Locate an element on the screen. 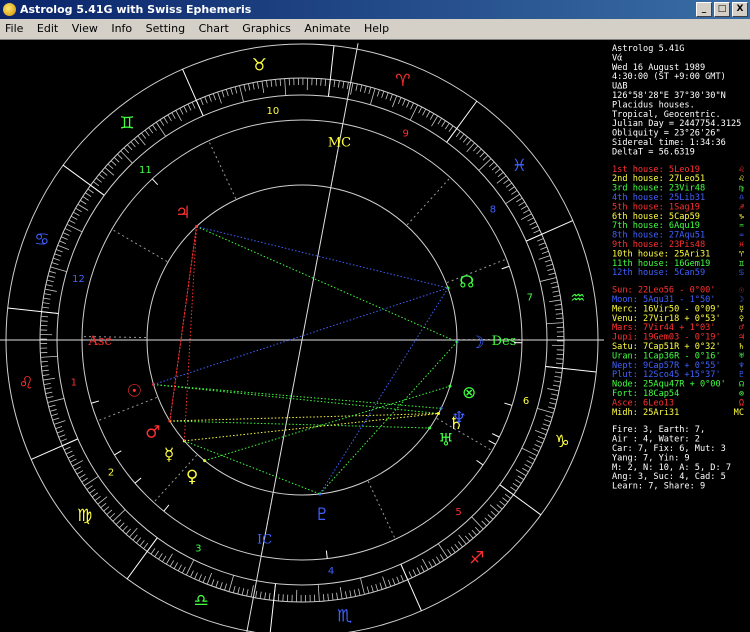  menu-edit: Edit is located at coordinates (47, 29).